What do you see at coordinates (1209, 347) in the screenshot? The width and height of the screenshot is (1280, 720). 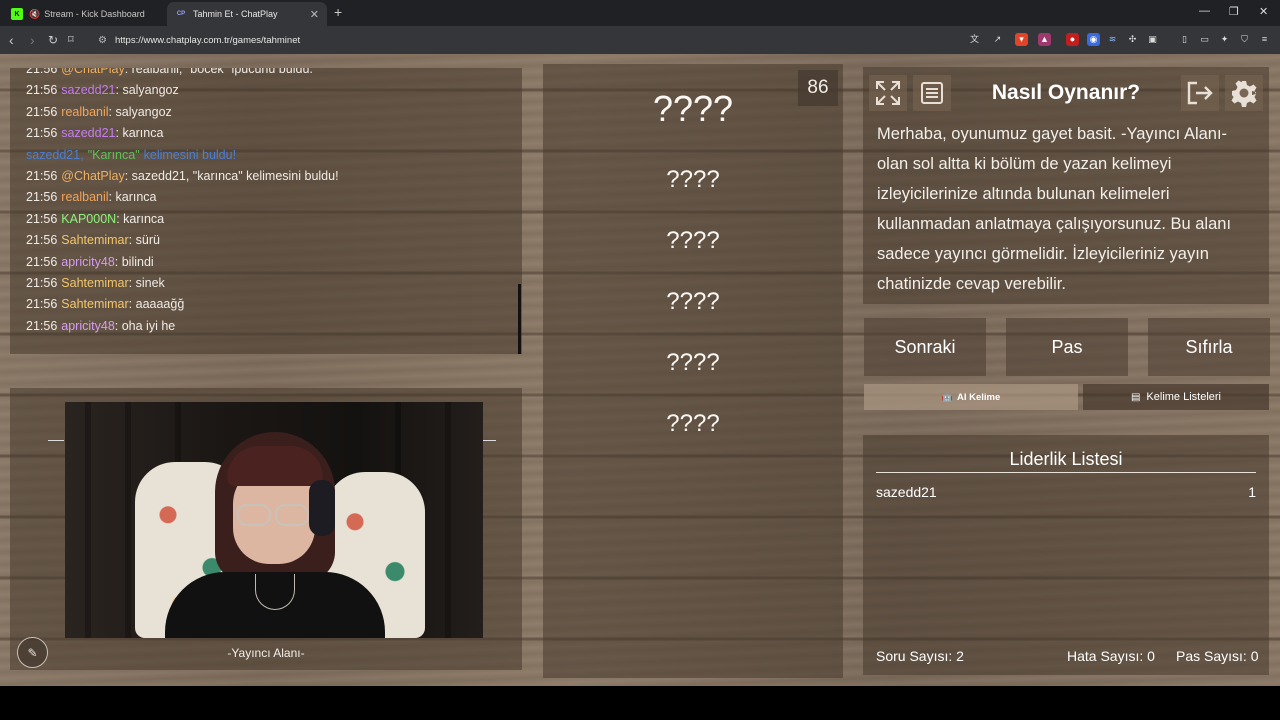 I see `reset-button: Sıfırla` at bounding box center [1209, 347].